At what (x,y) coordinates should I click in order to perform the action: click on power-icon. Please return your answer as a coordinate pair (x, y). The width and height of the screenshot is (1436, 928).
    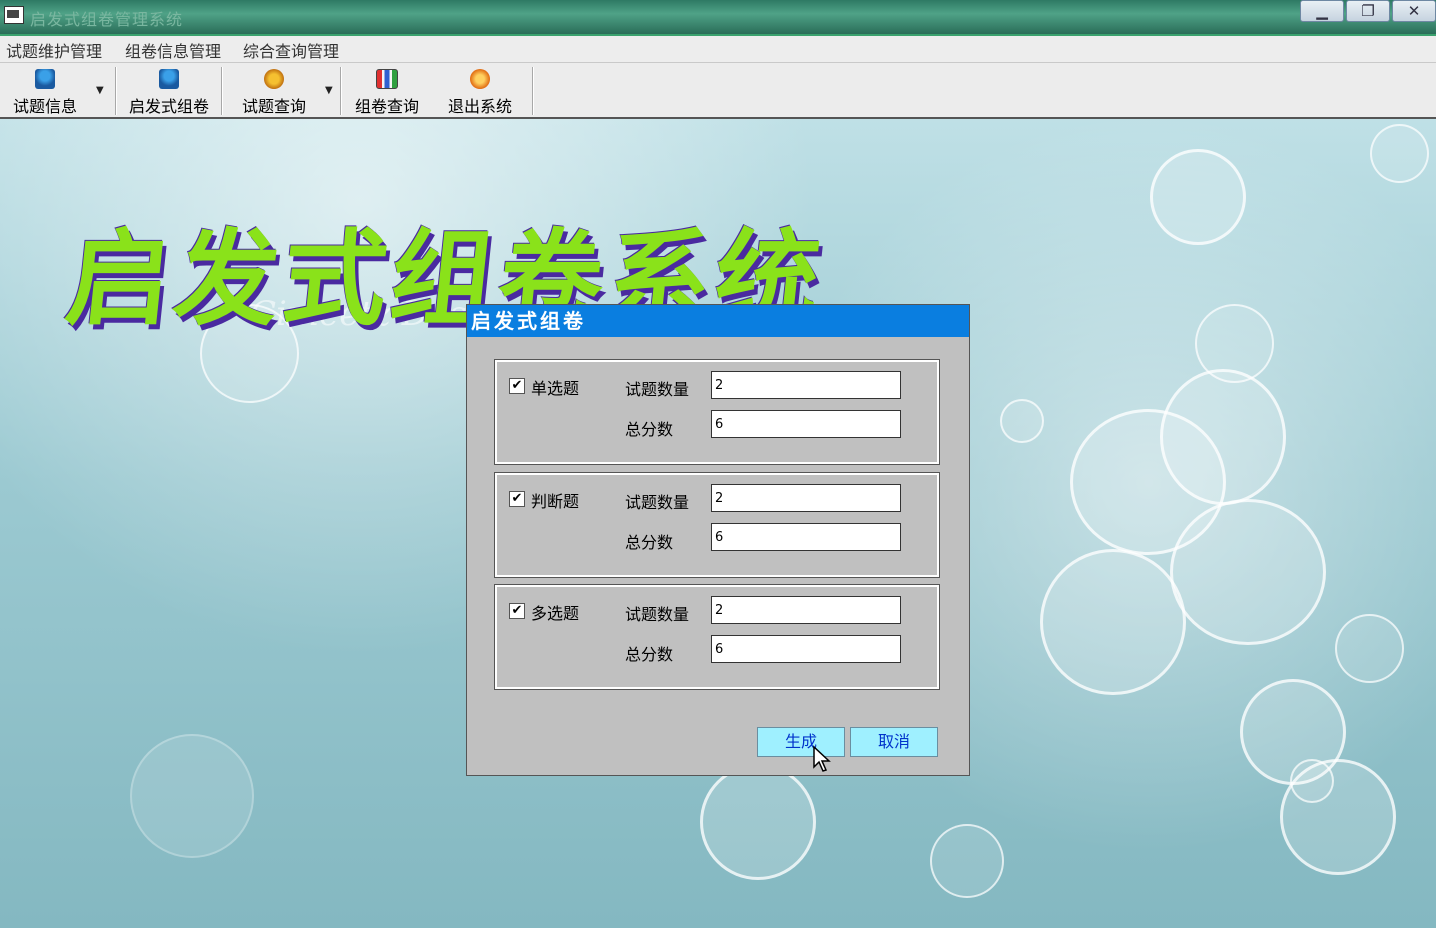
    Looking at the image, I should click on (480, 79).